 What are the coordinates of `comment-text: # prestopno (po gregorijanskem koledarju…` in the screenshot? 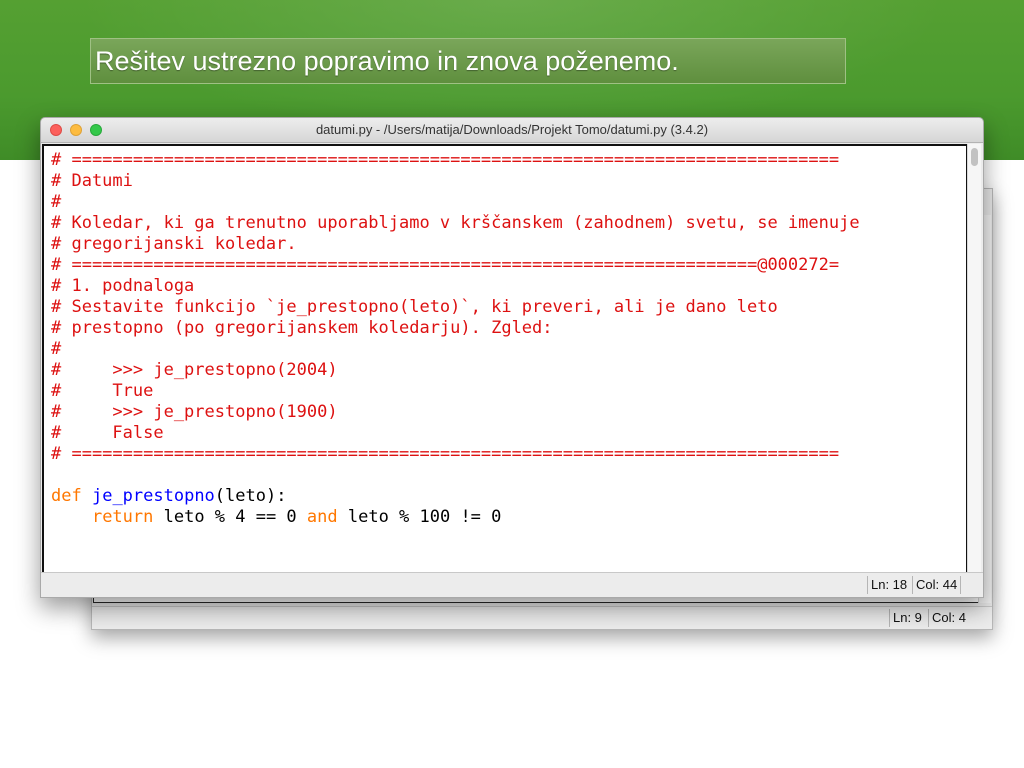 It's located at (302, 328).